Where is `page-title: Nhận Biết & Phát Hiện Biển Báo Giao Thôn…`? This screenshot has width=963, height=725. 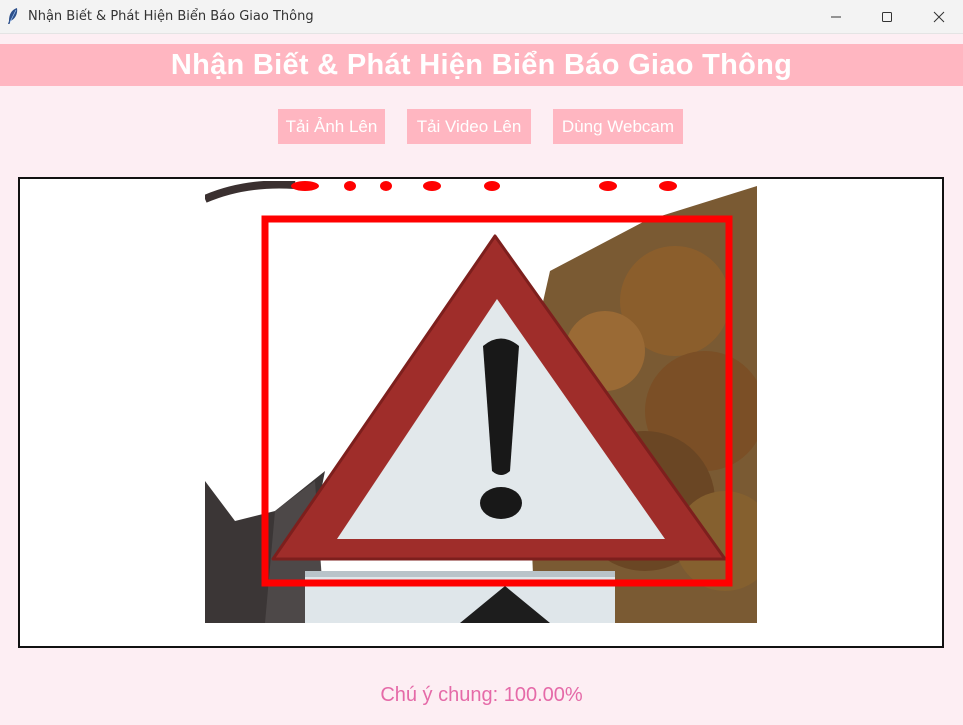
page-title: Nhận Biết & Phát Hiện Biển Báo Giao Thôn… is located at coordinates (481, 64).